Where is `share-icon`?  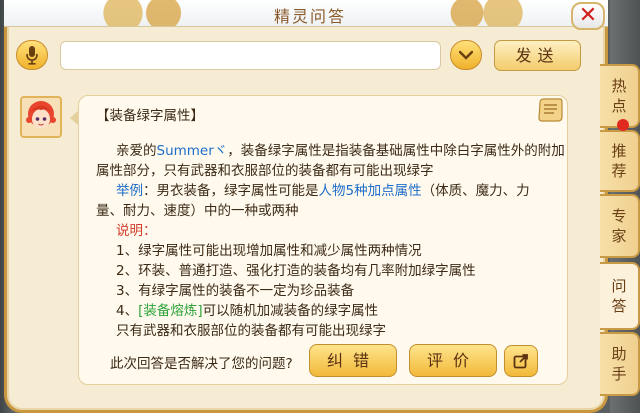
share-icon is located at coordinates (520, 361).